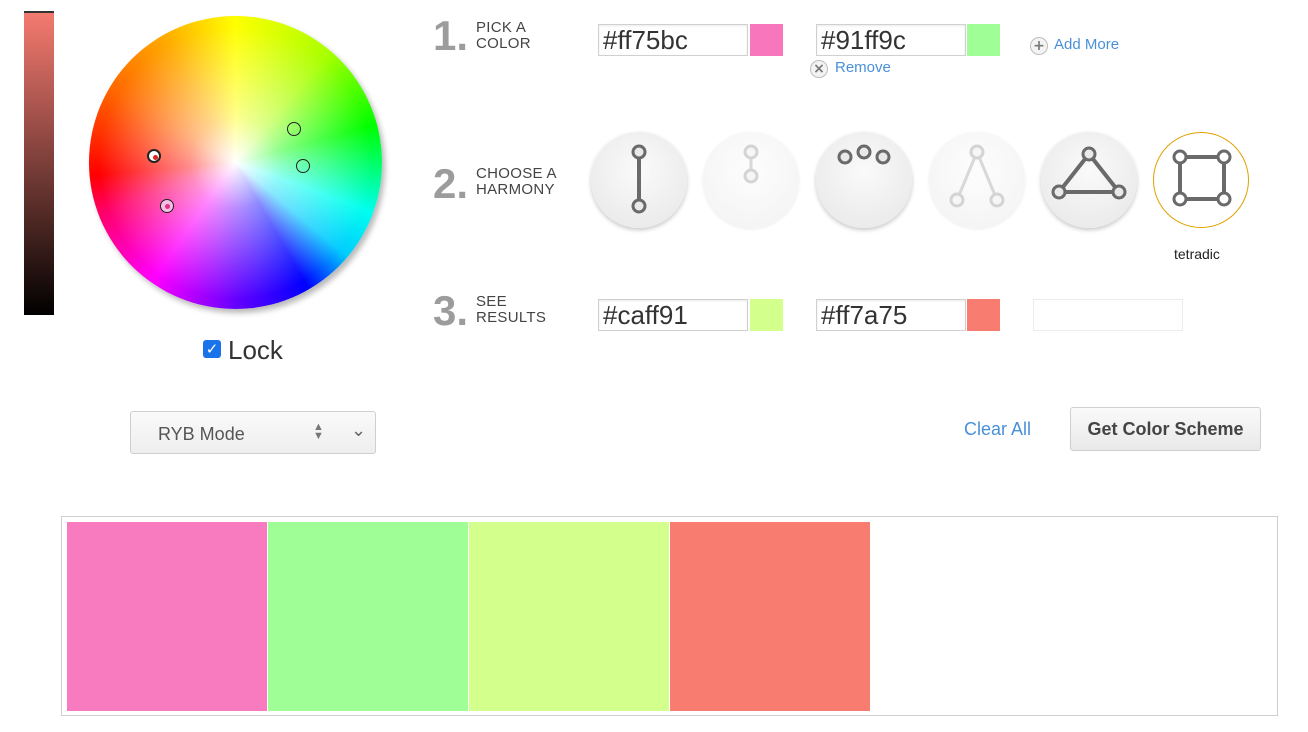 This screenshot has width=1308, height=732. What do you see at coordinates (39, 164) in the screenshot?
I see `brightness-slider` at bounding box center [39, 164].